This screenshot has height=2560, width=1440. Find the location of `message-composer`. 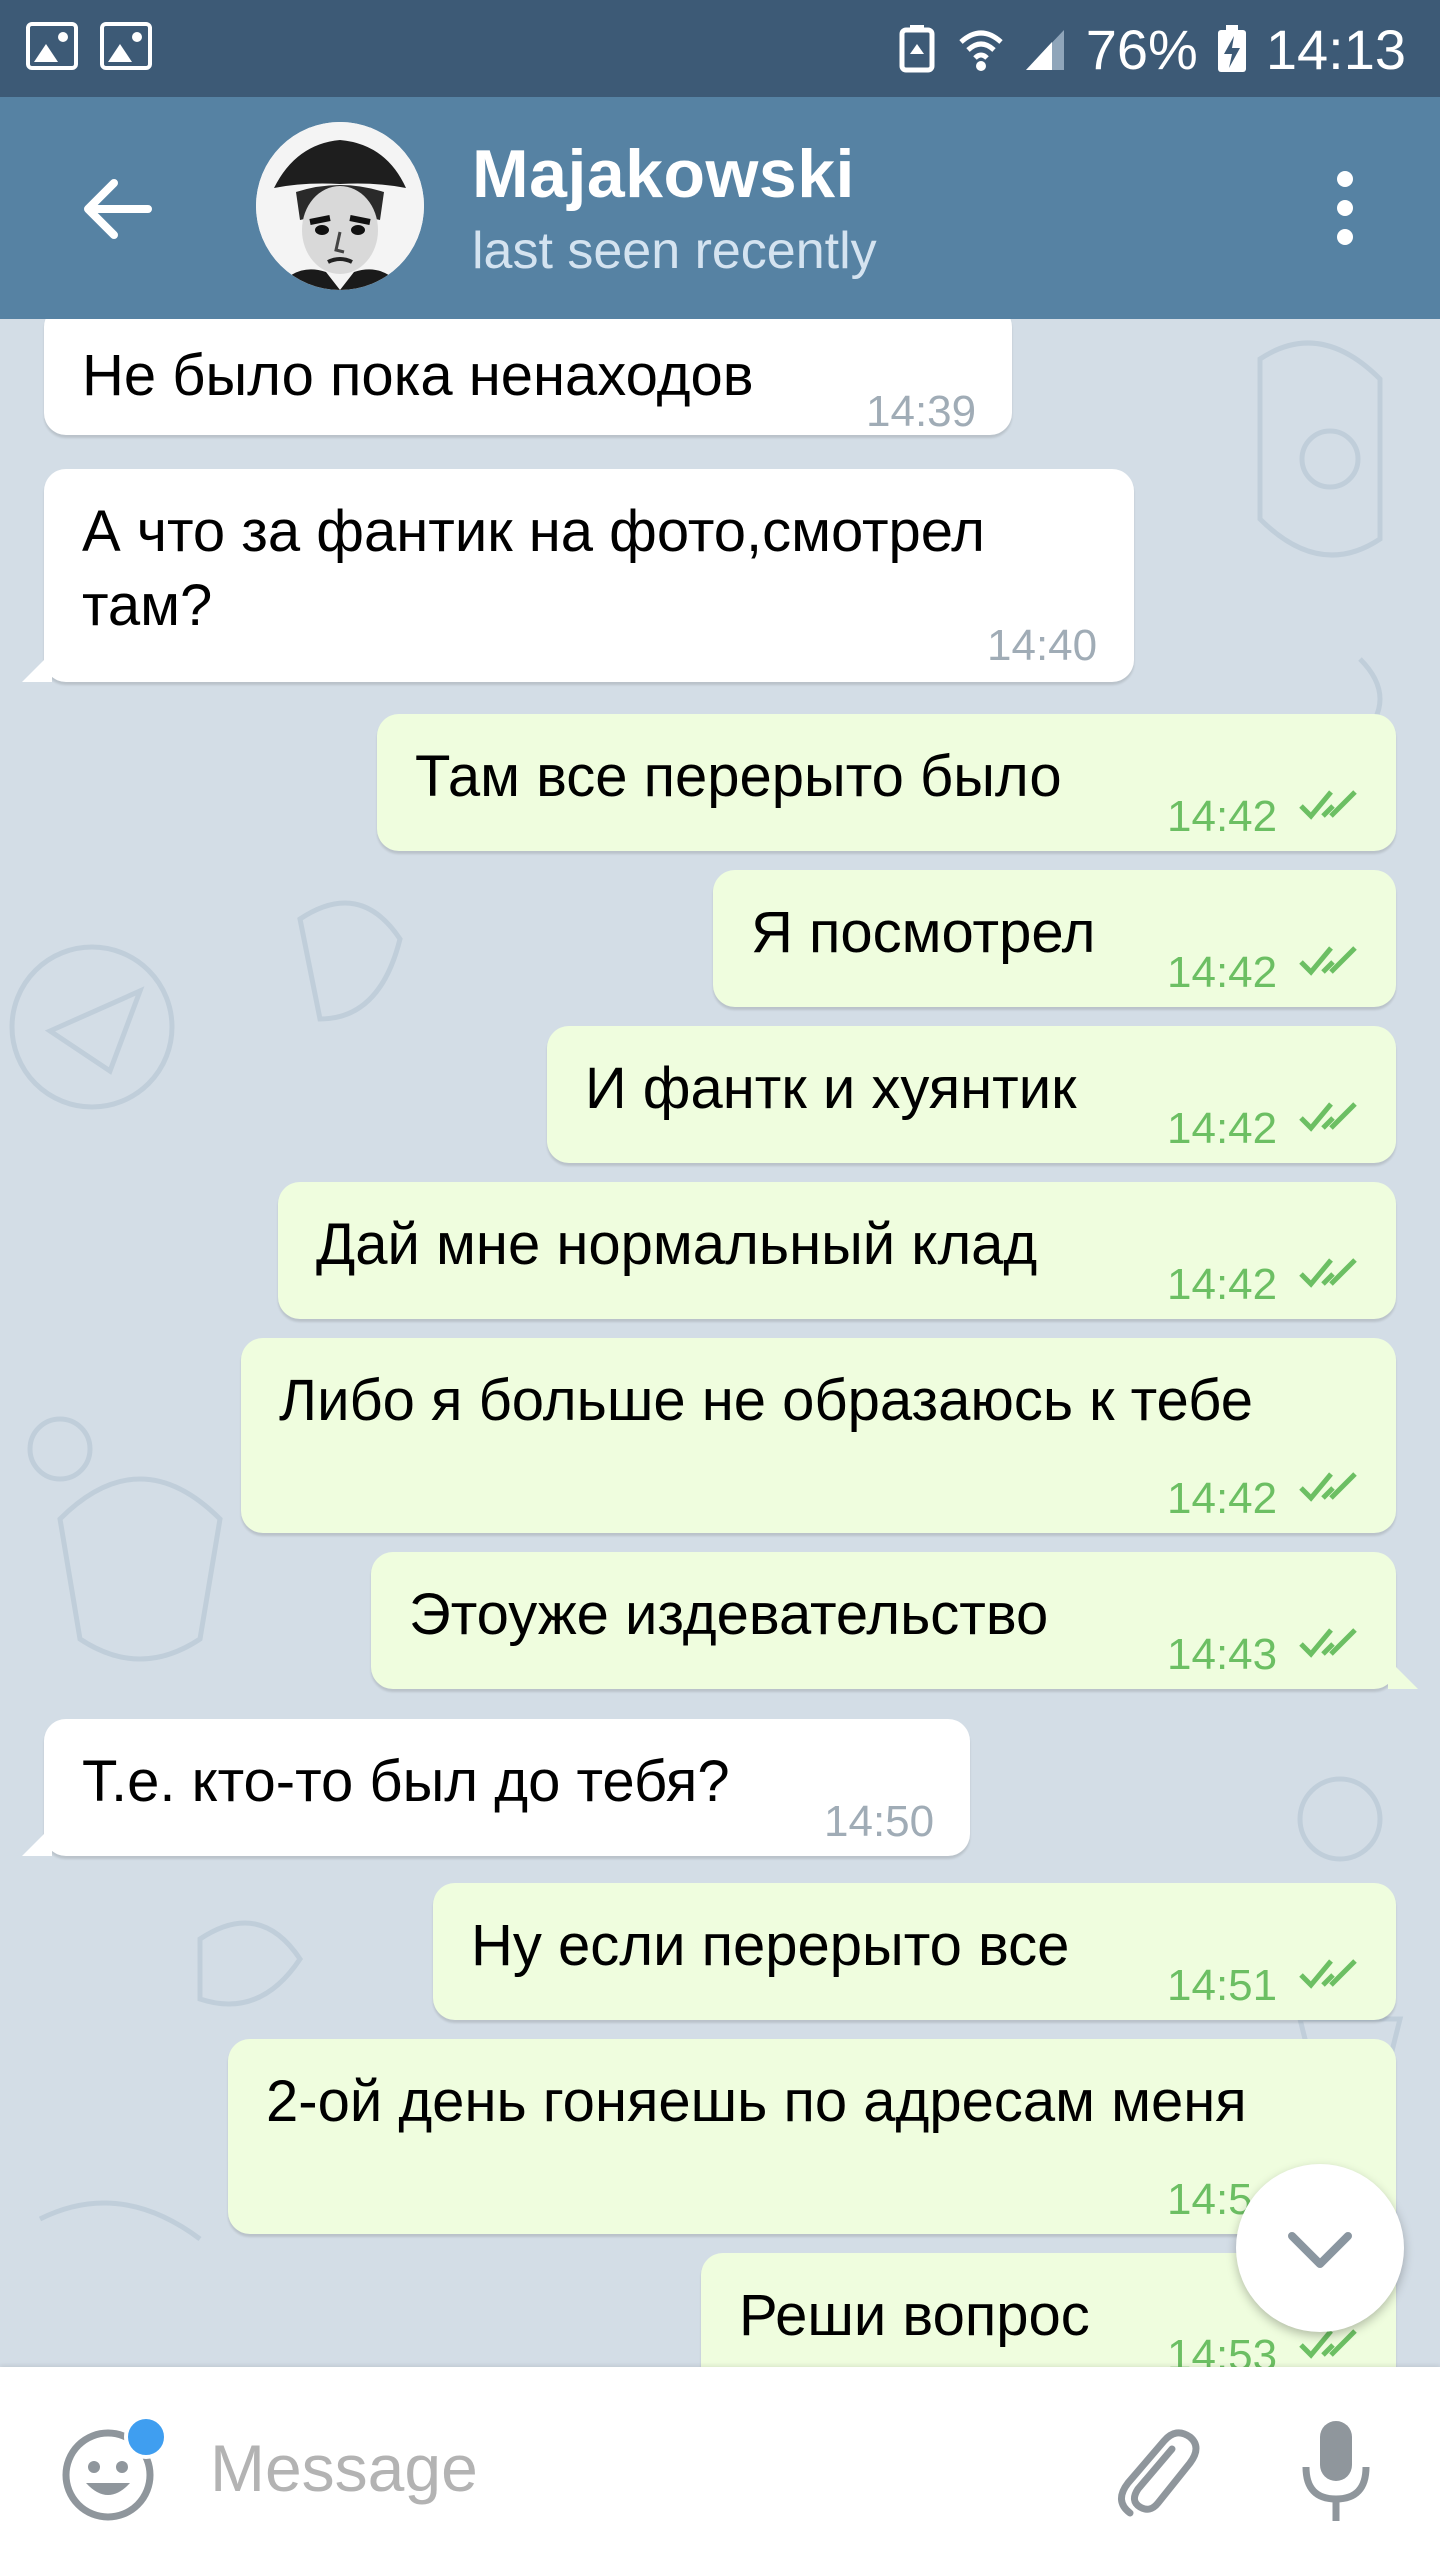

message-composer is located at coordinates (720, 2463).